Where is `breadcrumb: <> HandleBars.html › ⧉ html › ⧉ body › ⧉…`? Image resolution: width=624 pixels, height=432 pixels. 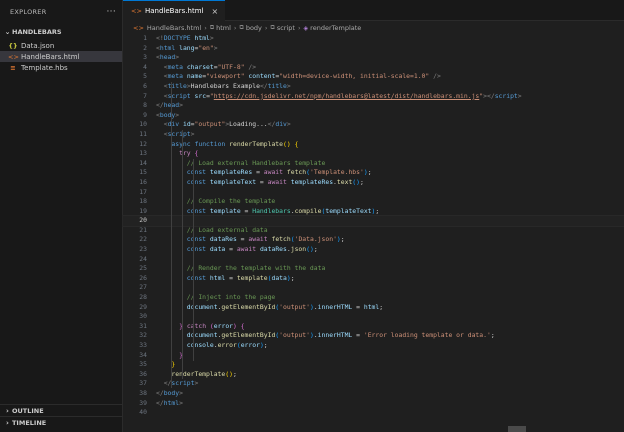
breadcrumb: <> HandleBars.html › ⧉ html › ⧉ body › ⧉… is located at coordinates (373, 28).